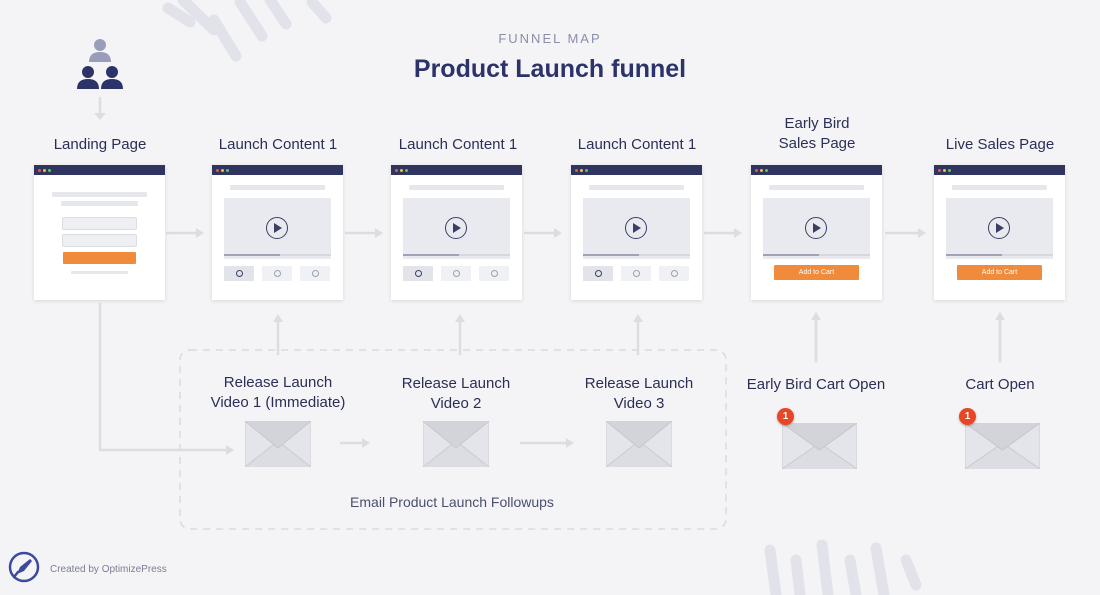 The image size is (1100, 595). I want to click on rocket-logo-icon, so click(24, 567).